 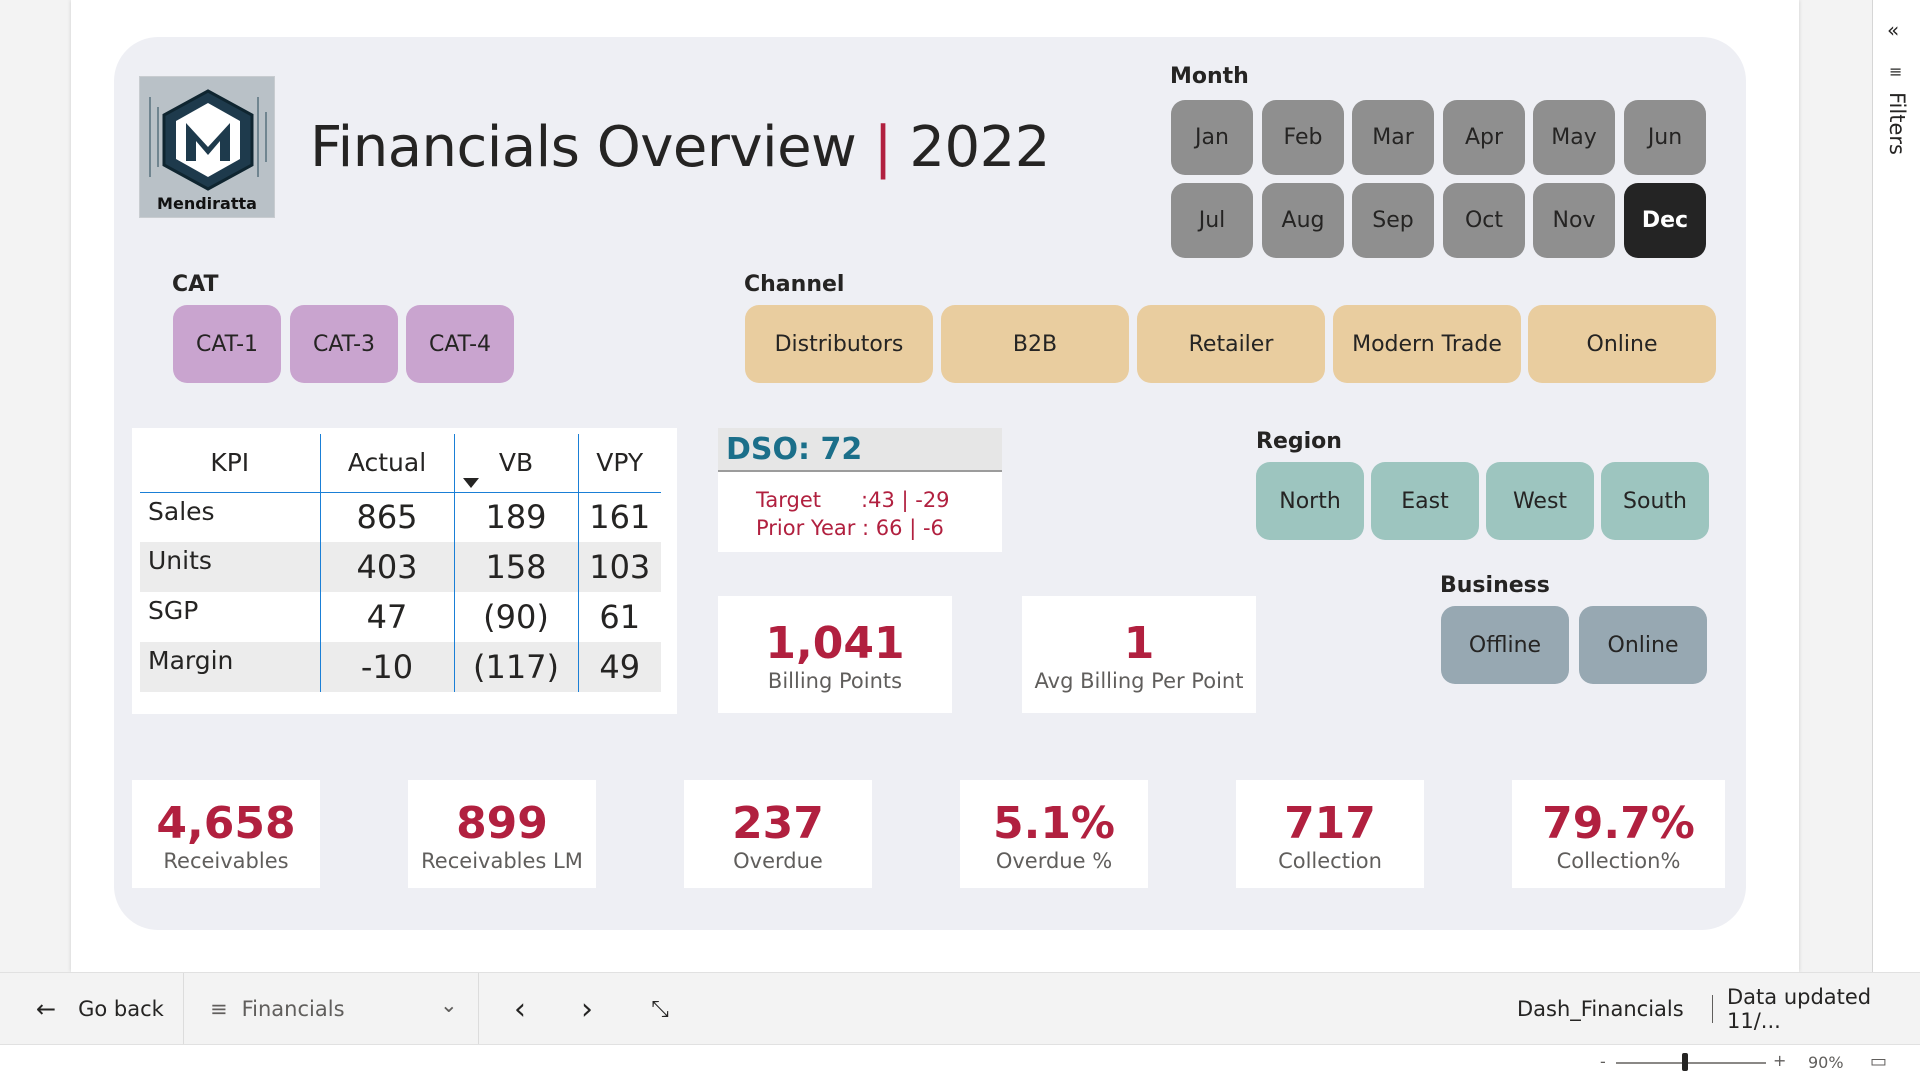 What do you see at coordinates (1330, 823) in the screenshot?
I see `card-value: 717` at bounding box center [1330, 823].